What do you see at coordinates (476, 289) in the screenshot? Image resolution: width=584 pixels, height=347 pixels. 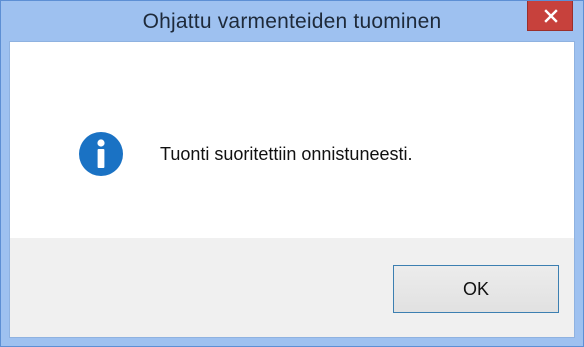 I see `ok-button: OK` at bounding box center [476, 289].